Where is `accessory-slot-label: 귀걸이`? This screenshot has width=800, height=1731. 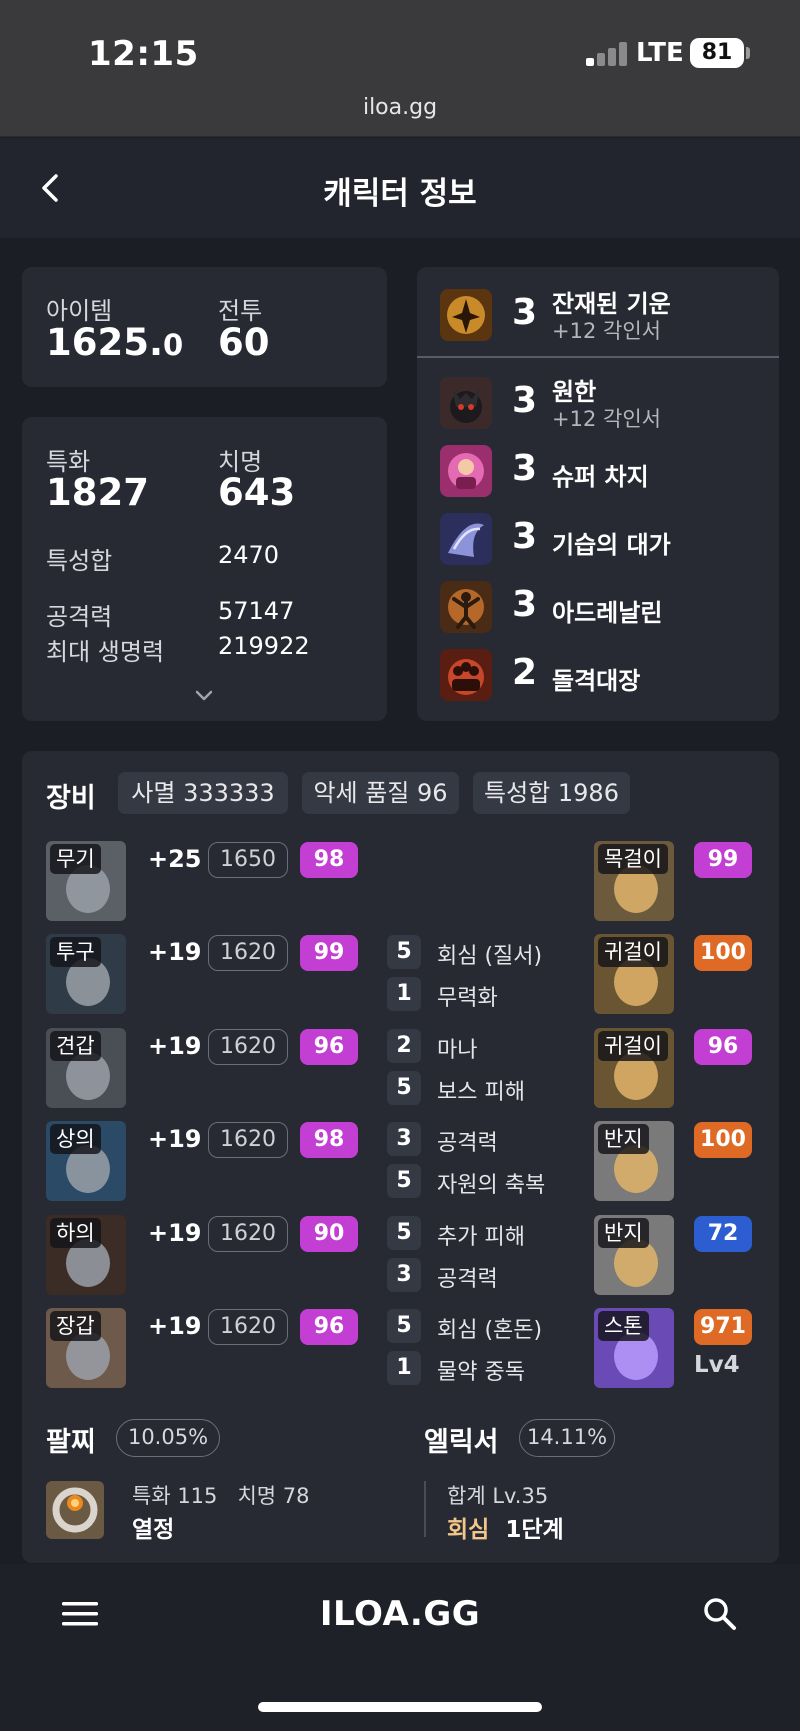 accessory-slot-label: 귀걸이 is located at coordinates (633, 1045).